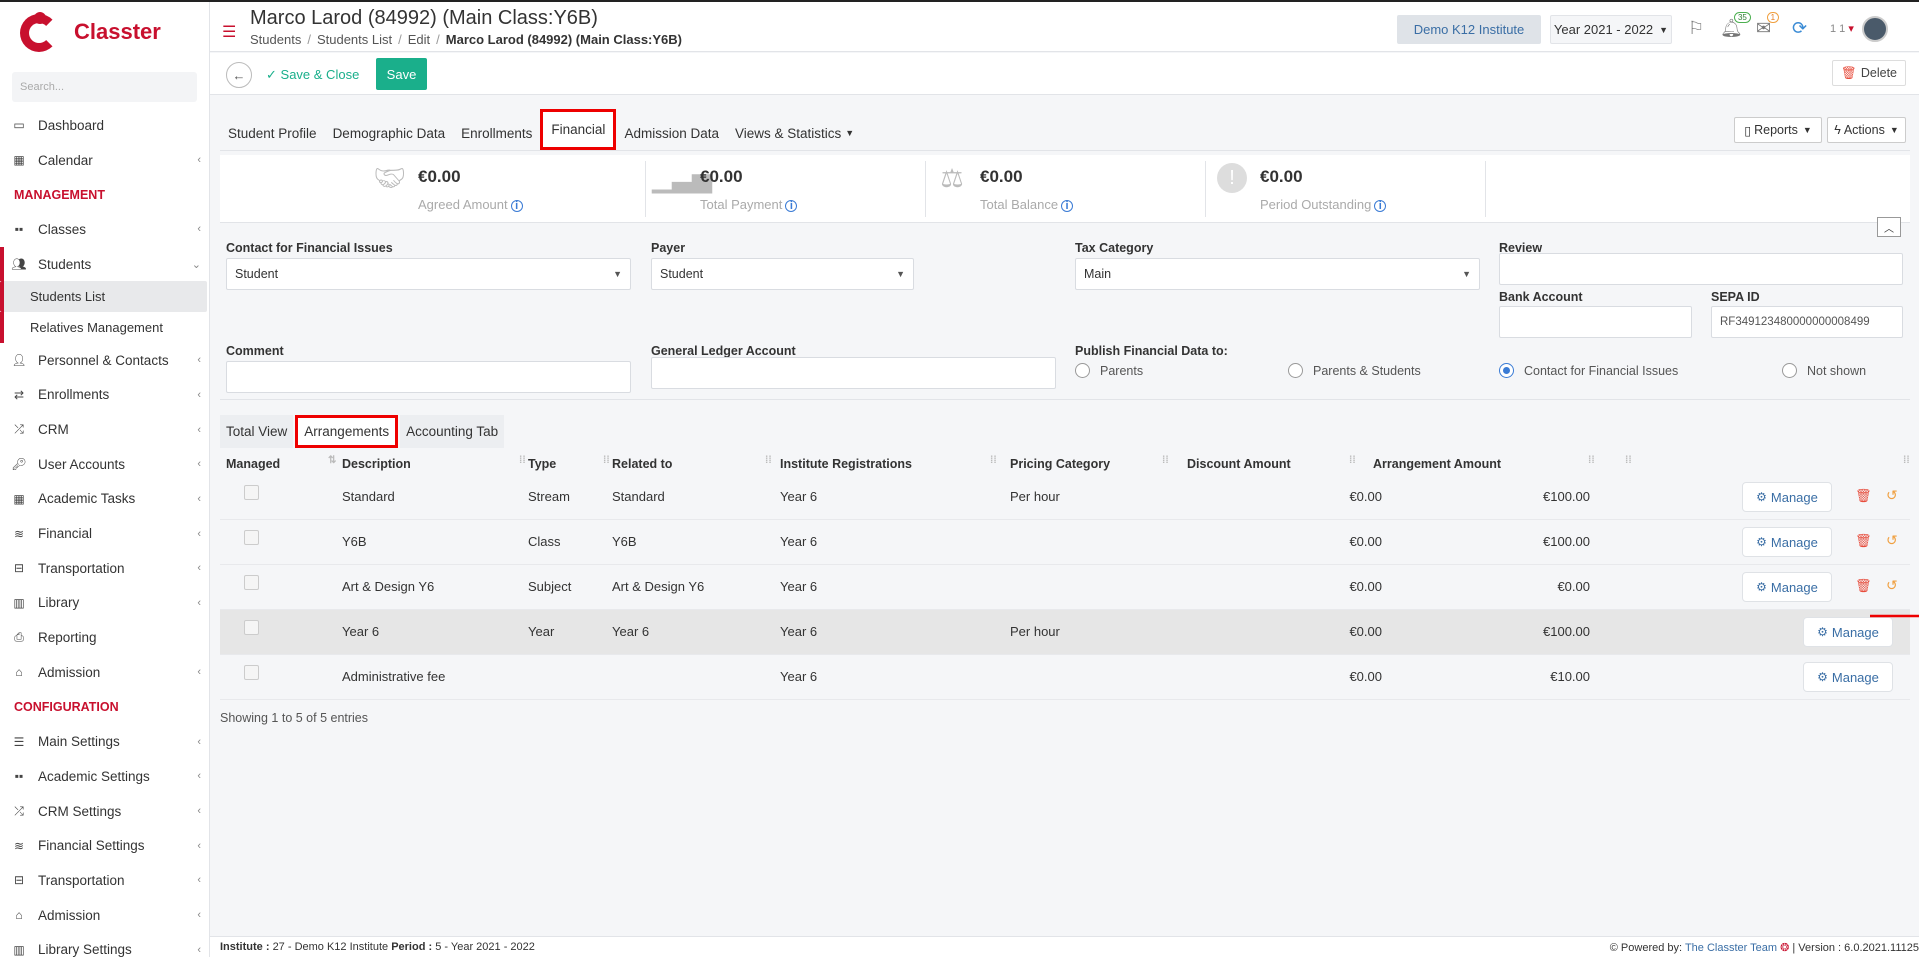  Describe the element at coordinates (104, 637) in the screenshot. I see `sidebar-item-reporting: ⎙ Reporting` at that location.